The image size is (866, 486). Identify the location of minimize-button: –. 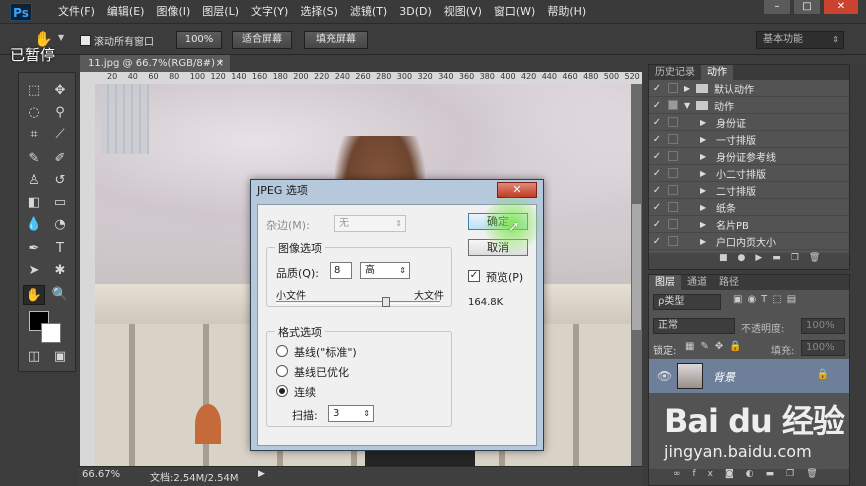
(777, 7).